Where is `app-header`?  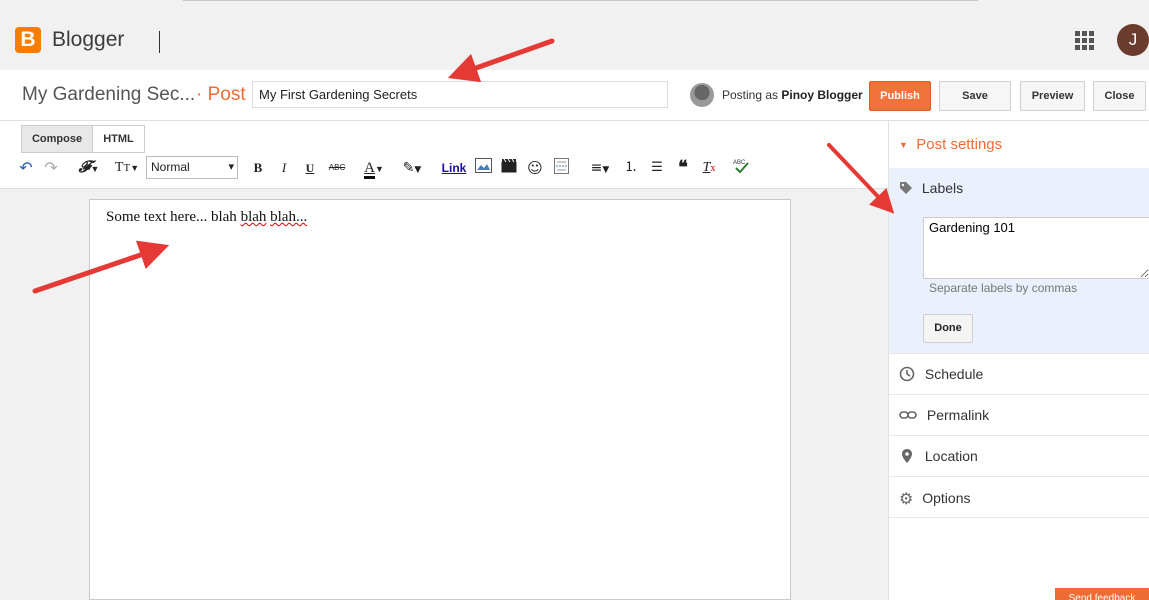 app-header is located at coordinates (574, 42).